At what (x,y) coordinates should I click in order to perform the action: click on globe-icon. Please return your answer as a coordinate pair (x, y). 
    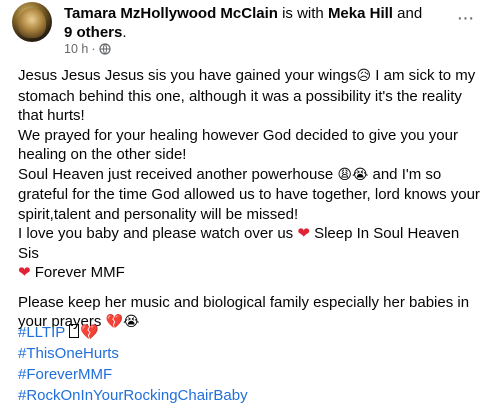
    Looking at the image, I should click on (104, 49).